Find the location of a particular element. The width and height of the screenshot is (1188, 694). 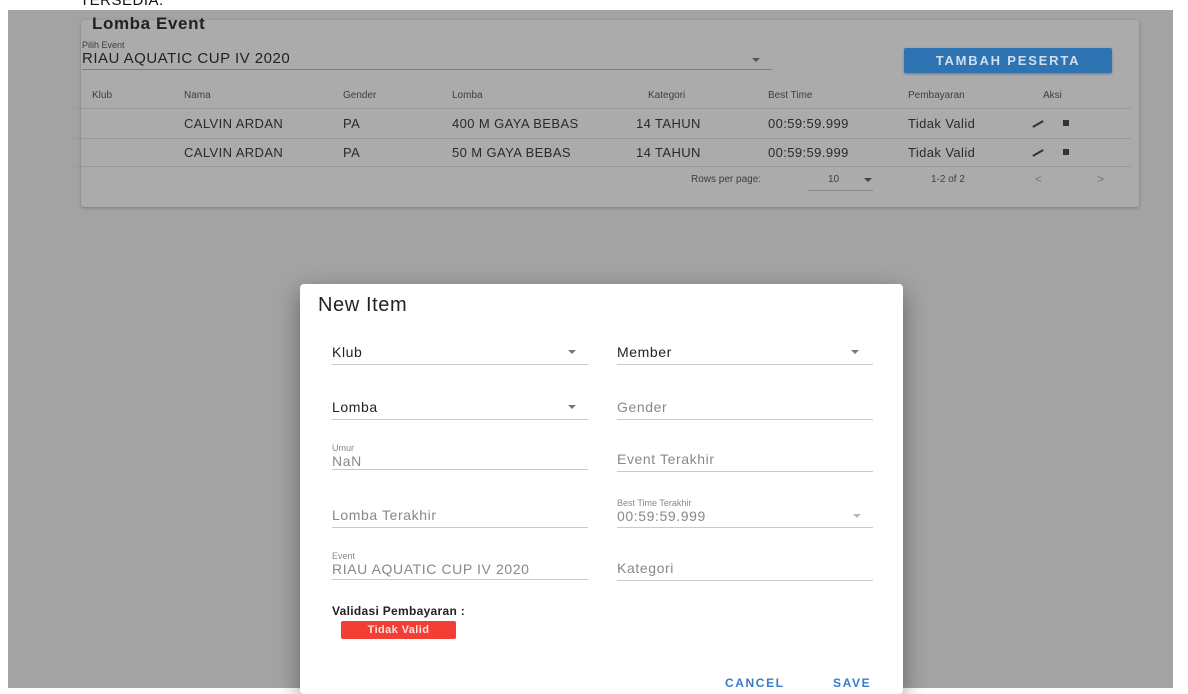

validasi-status-button: Tidak Valid is located at coordinates (398, 630).